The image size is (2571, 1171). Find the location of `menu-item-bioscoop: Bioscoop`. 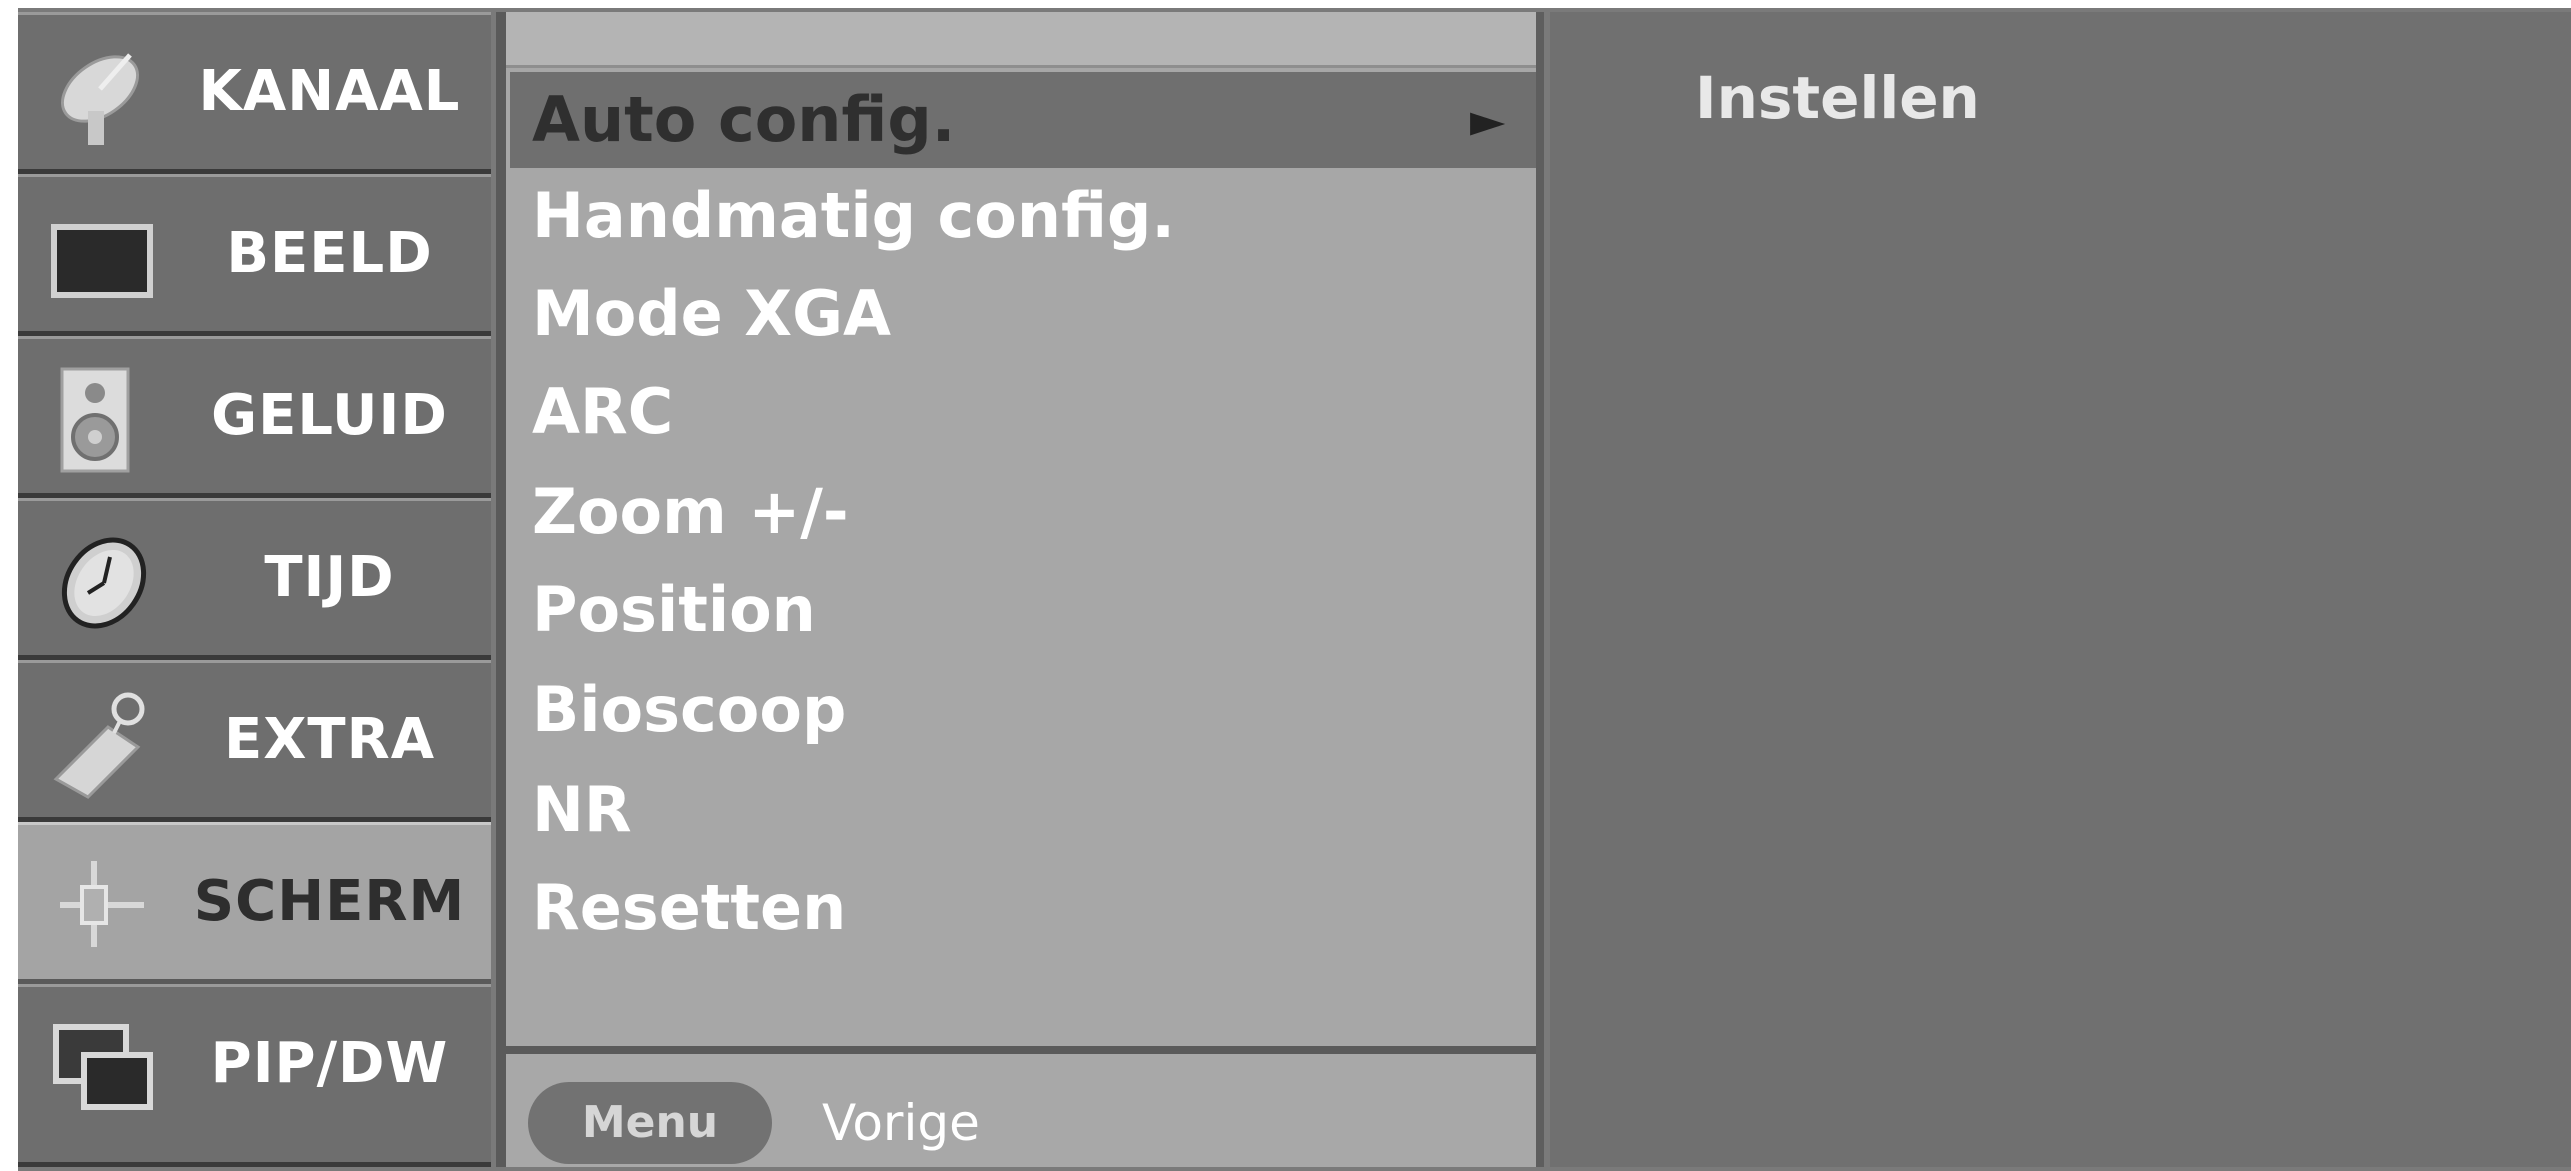

menu-item-bioscoop: Bioscoop is located at coordinates (1027, 710).